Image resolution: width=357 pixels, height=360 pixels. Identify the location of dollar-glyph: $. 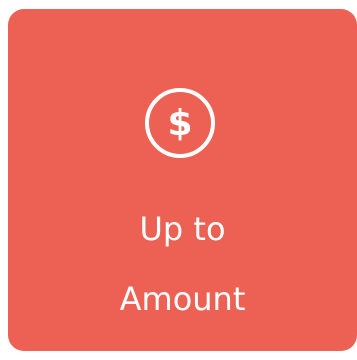
(179, 123).